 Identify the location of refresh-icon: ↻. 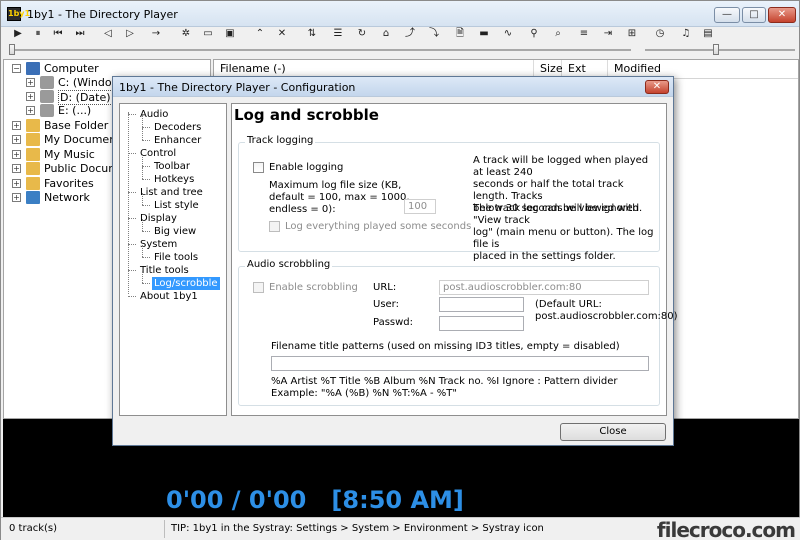
(362, 34).